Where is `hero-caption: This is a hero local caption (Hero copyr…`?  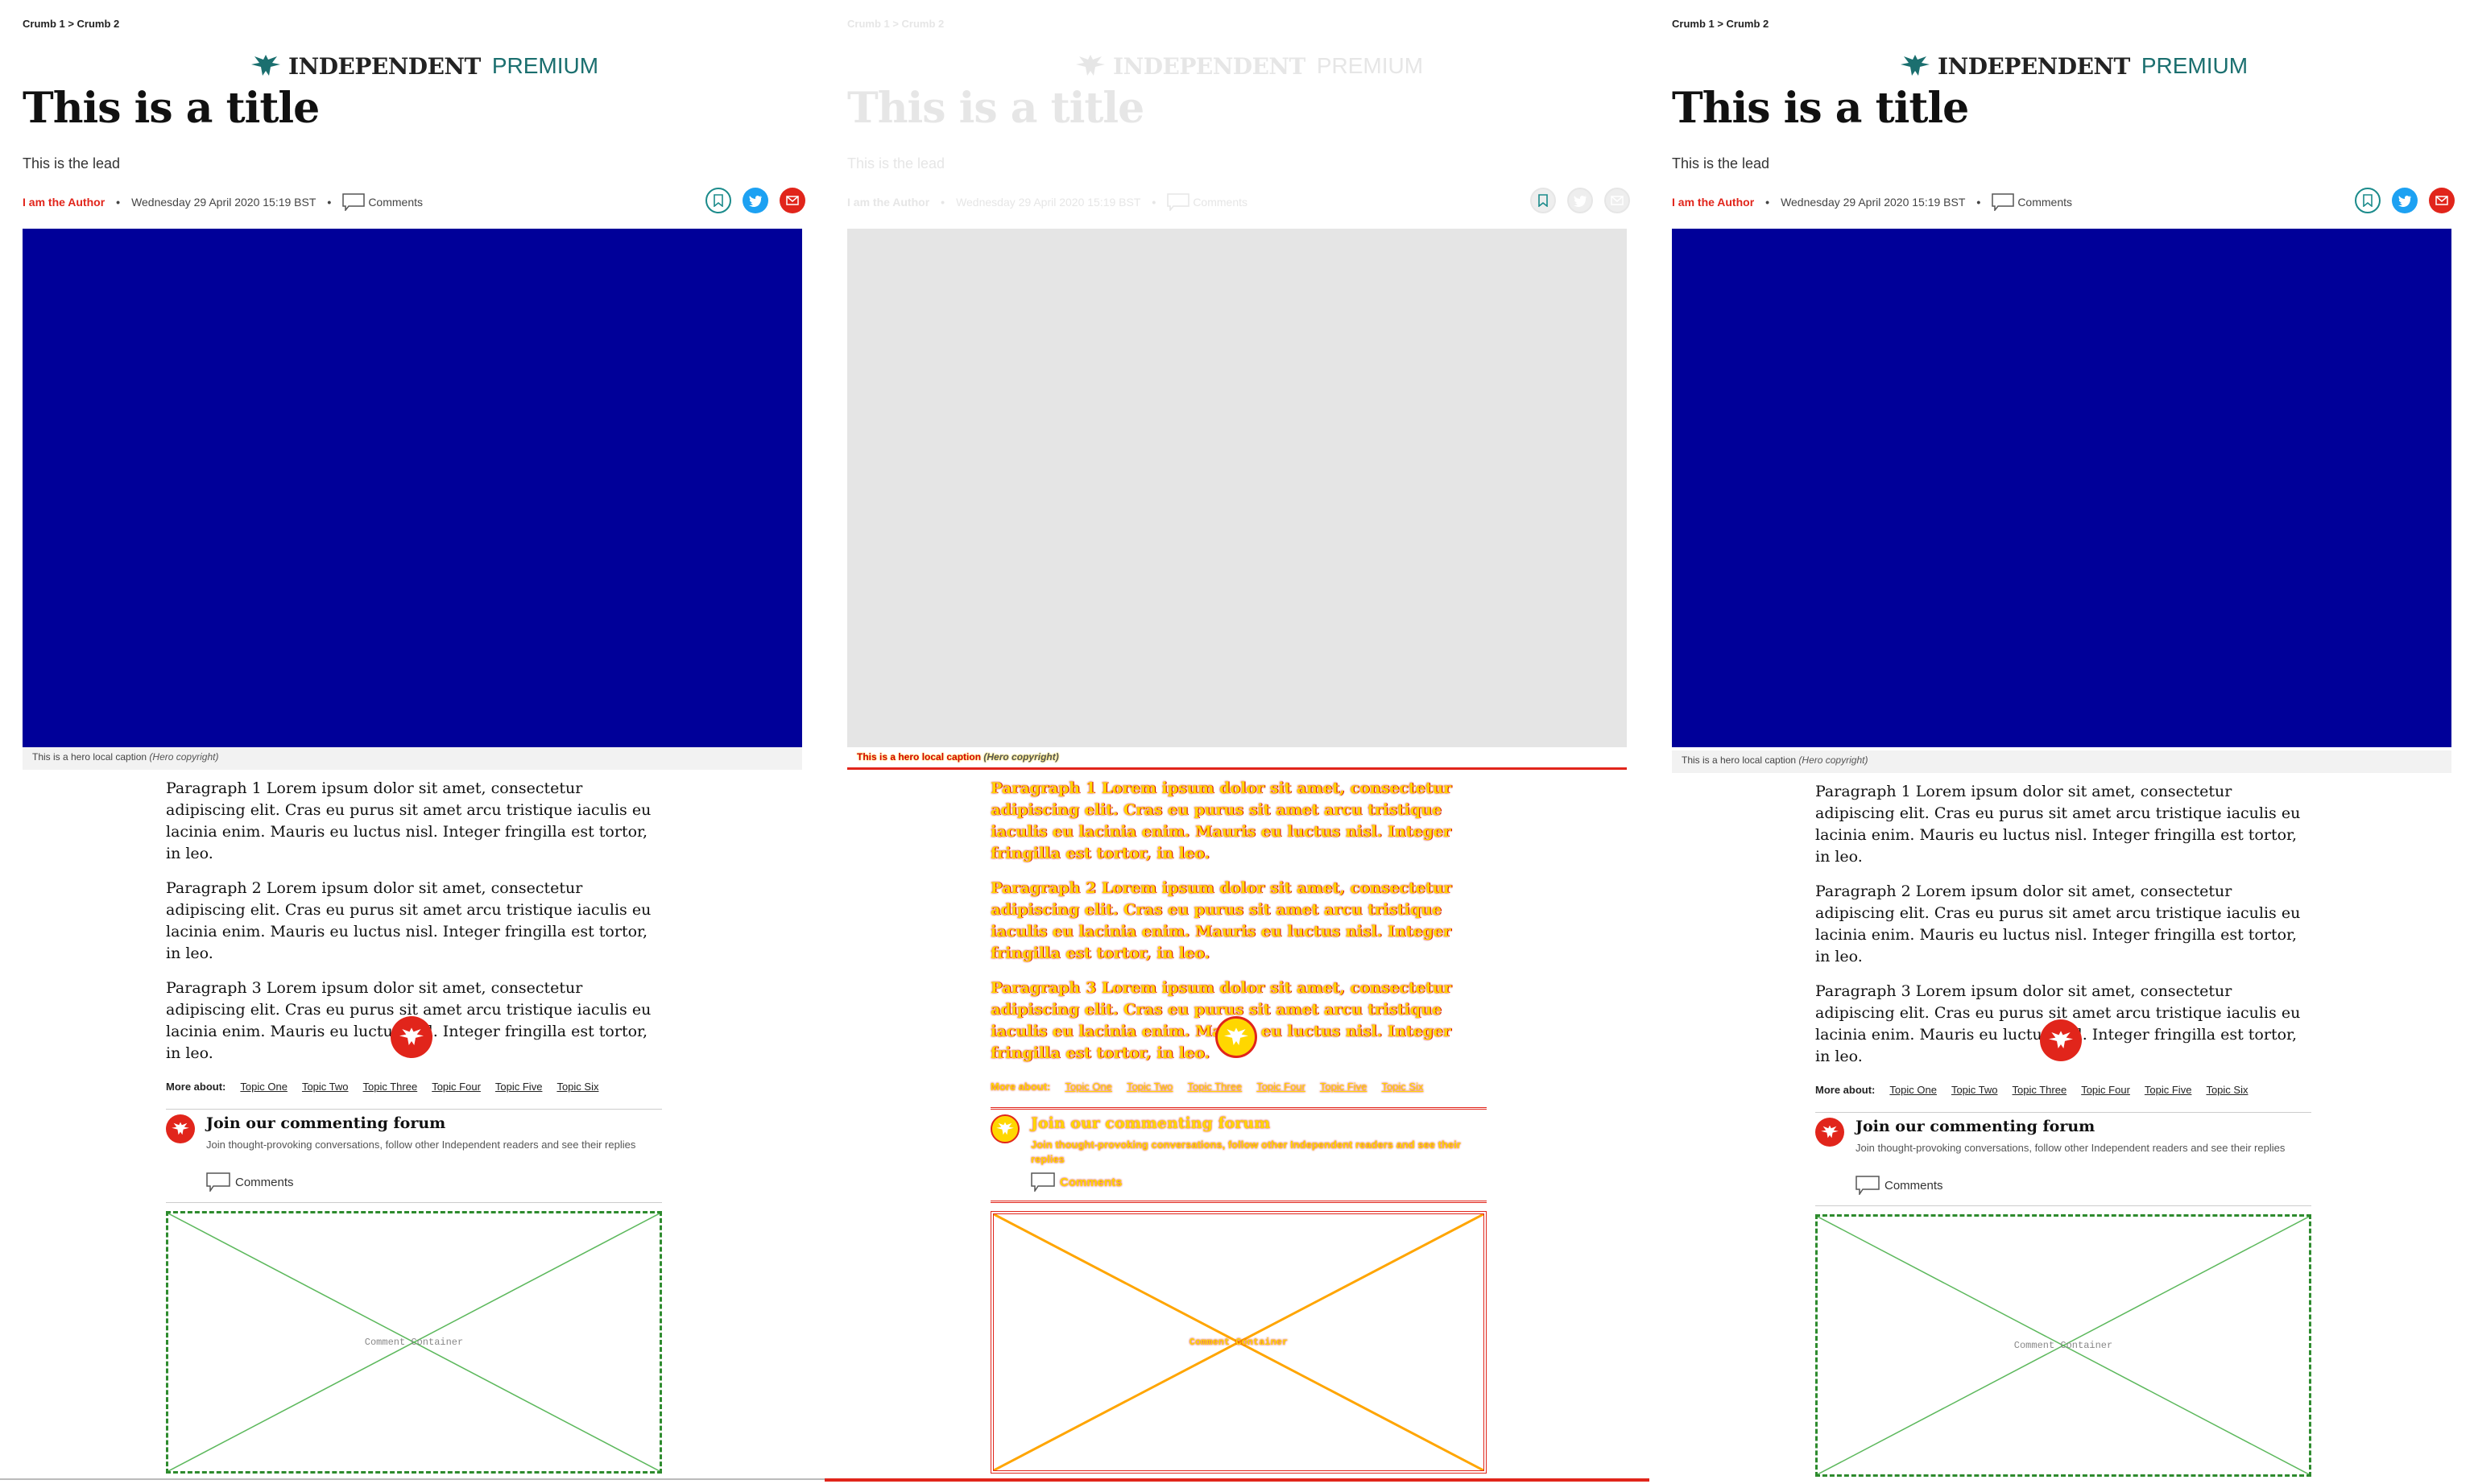
hero-caption: This is a hero local caption (Hero copyr… is located at coordinates (2061, 761).